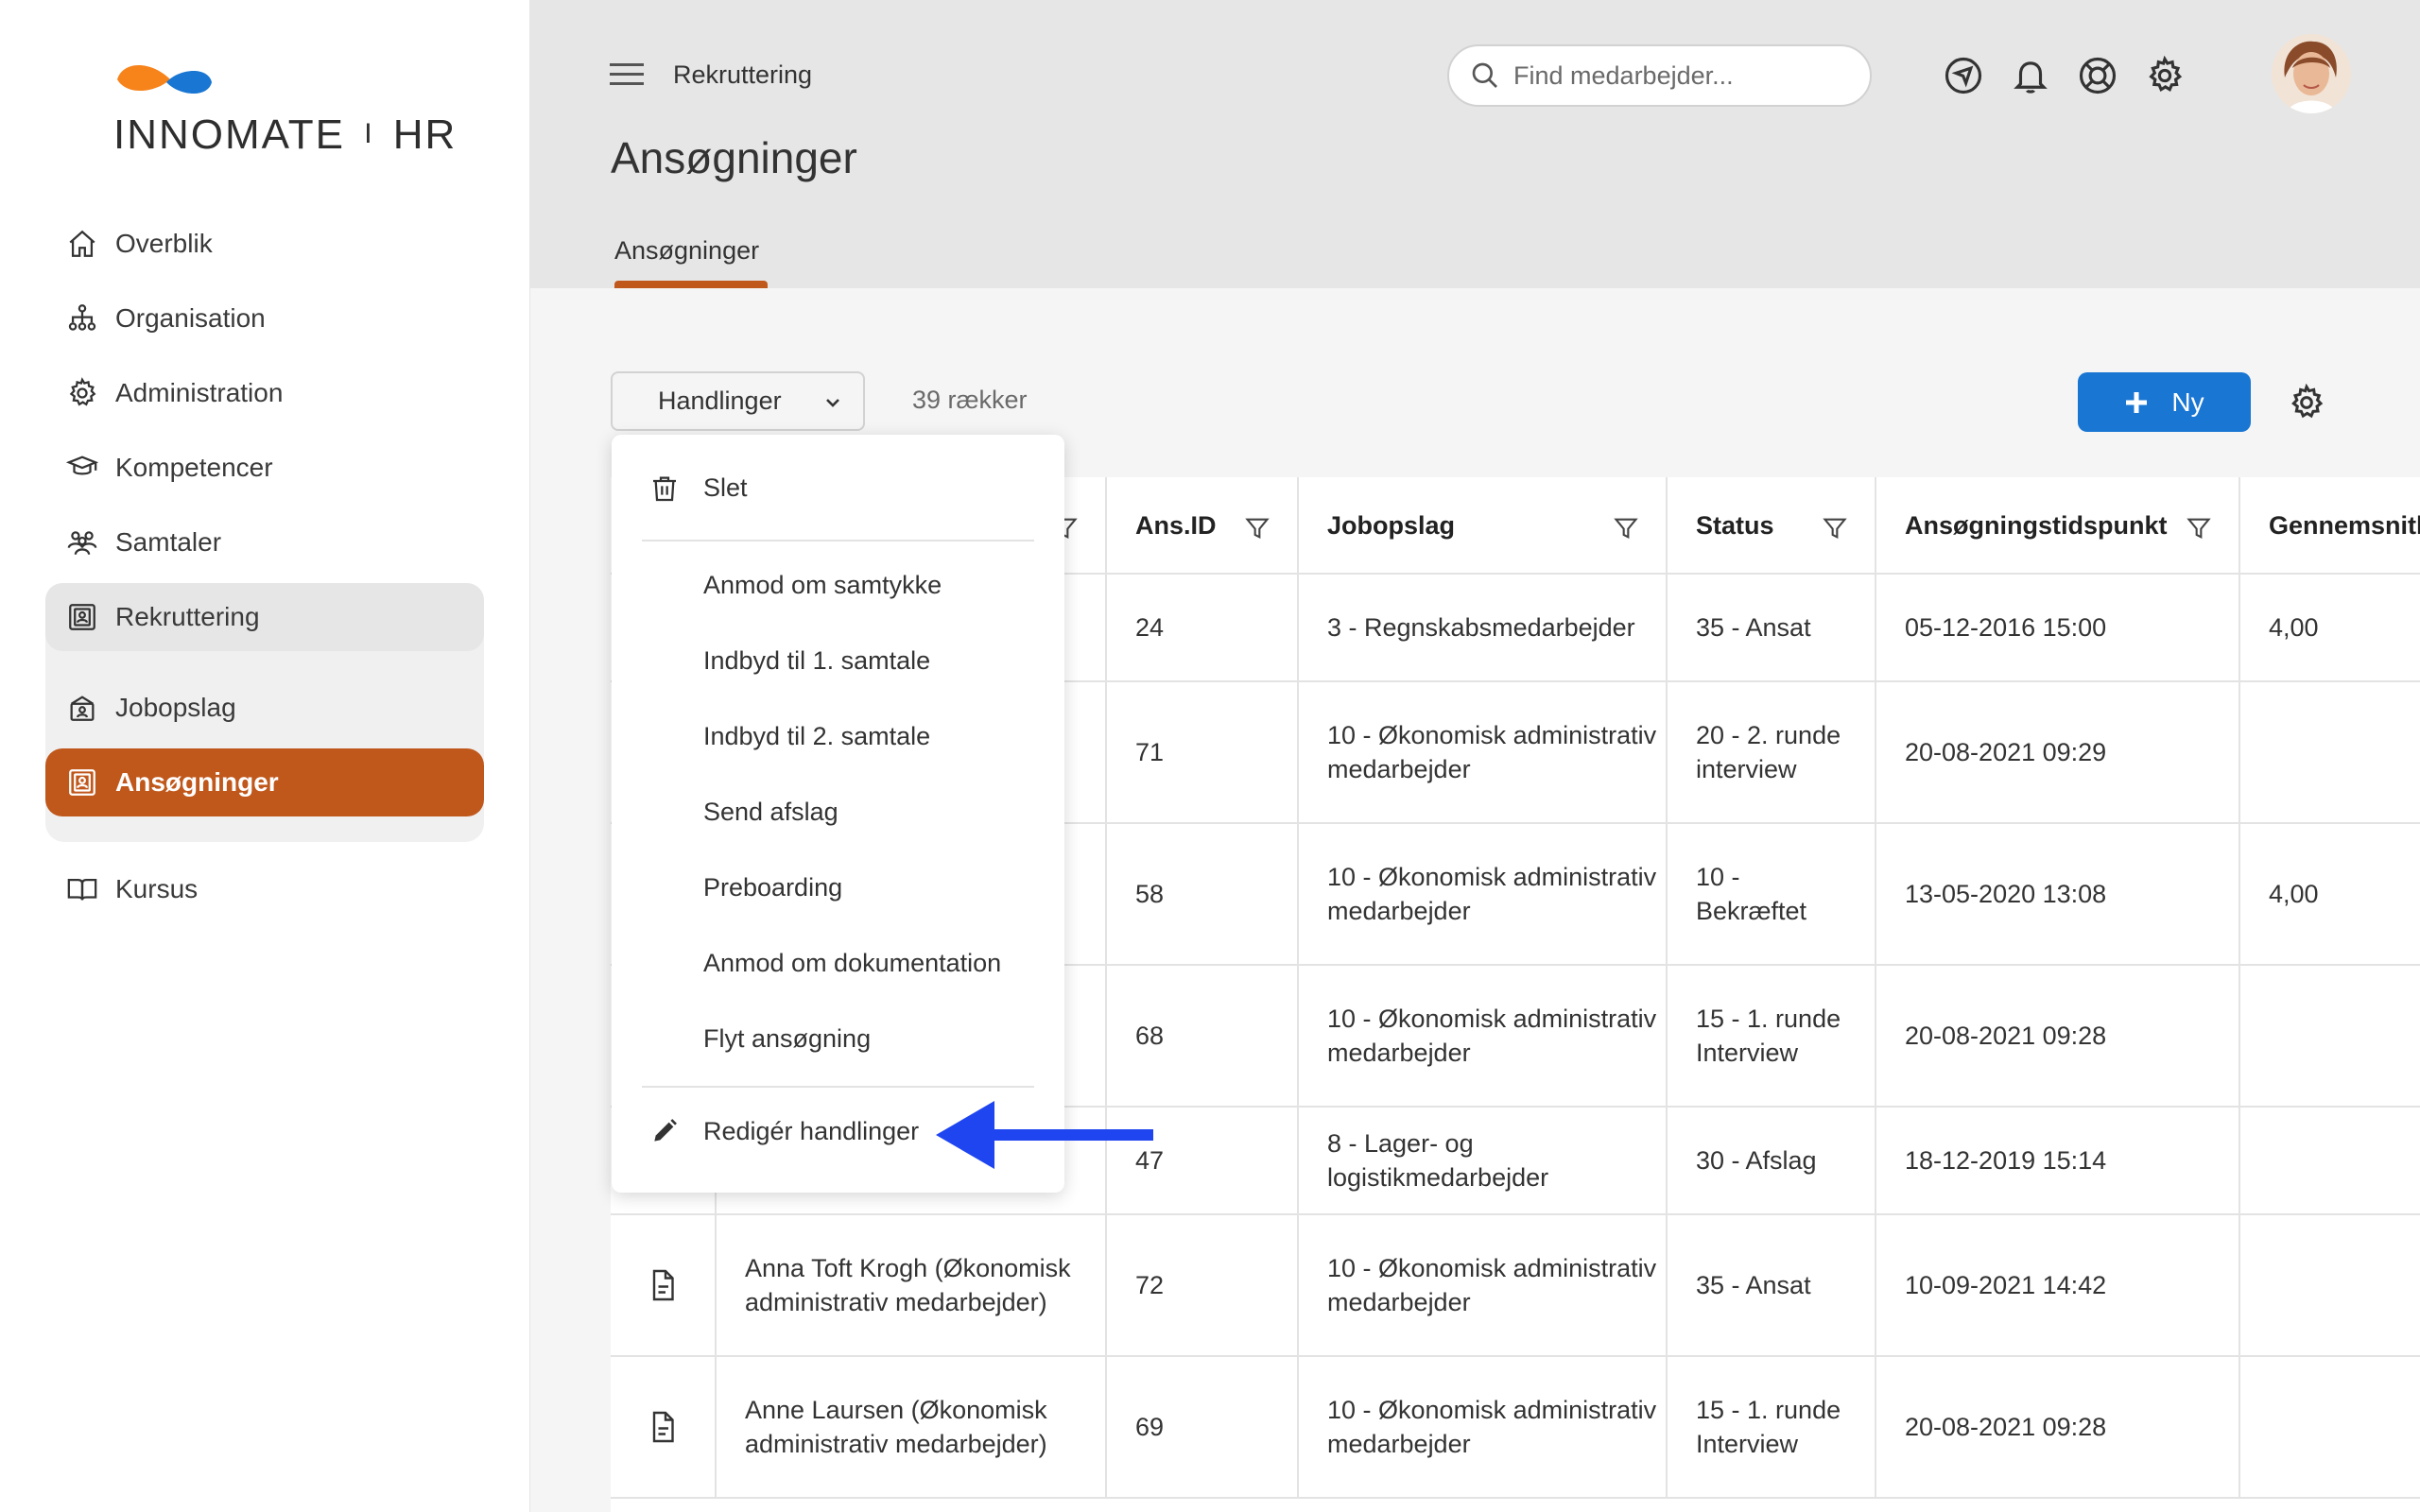 The height and width of the screenshot is (1512, 2420). I want to click on gear-icon, so click(82, 393).